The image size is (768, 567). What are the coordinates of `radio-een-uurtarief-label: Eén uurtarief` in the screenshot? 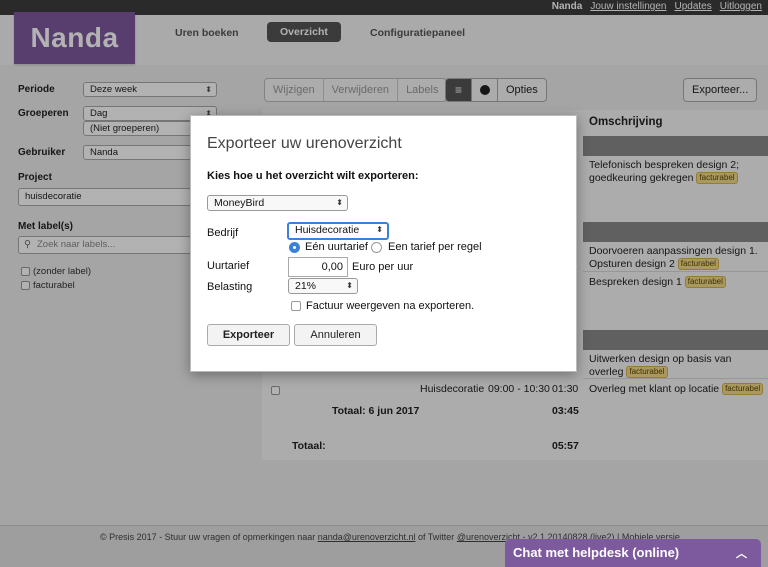 It's located at (336, 247).